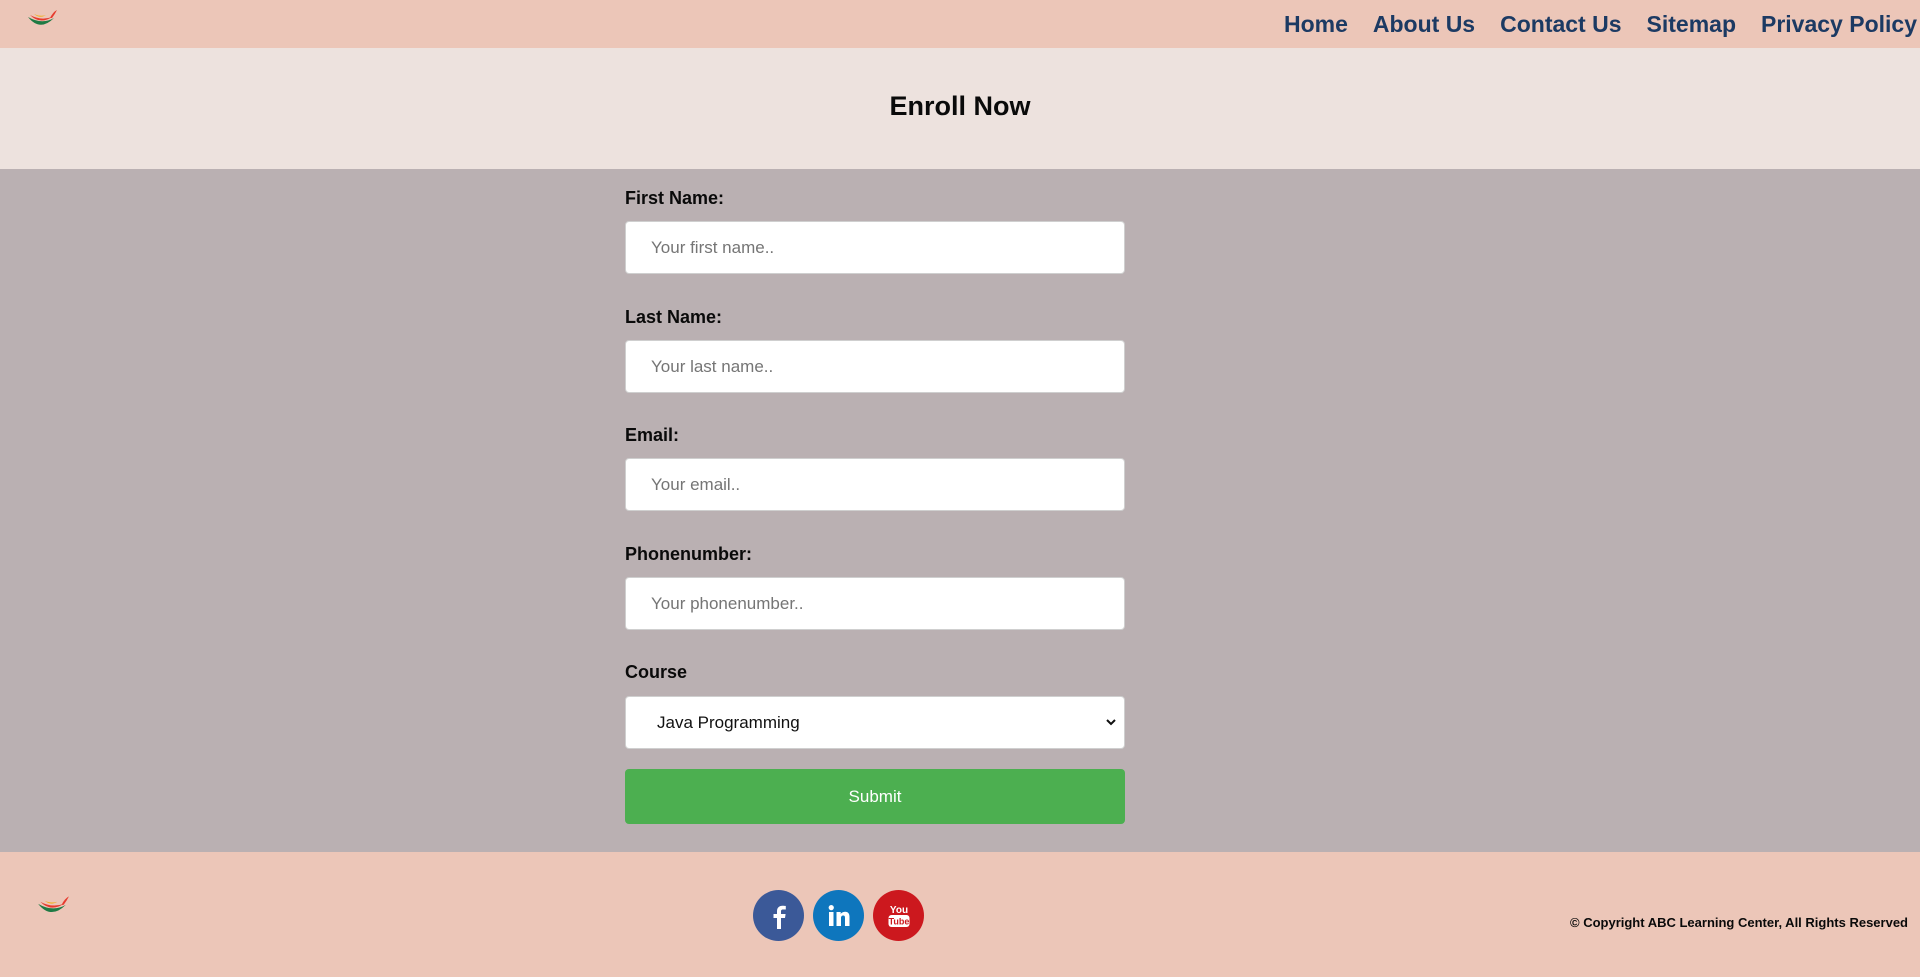 The width and height of the screenshot is (1920, 977). What do you see at coordinates (656, 672) in the screenshot?
I see `course-label: Course` at bounding box center [656, 672].